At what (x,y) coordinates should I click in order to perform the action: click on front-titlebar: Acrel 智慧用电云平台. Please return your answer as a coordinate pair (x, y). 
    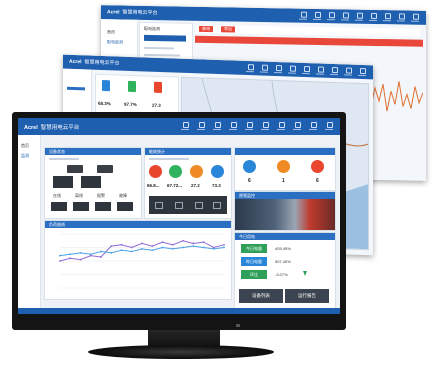
    Looking at the image, I should click on (179, 126).